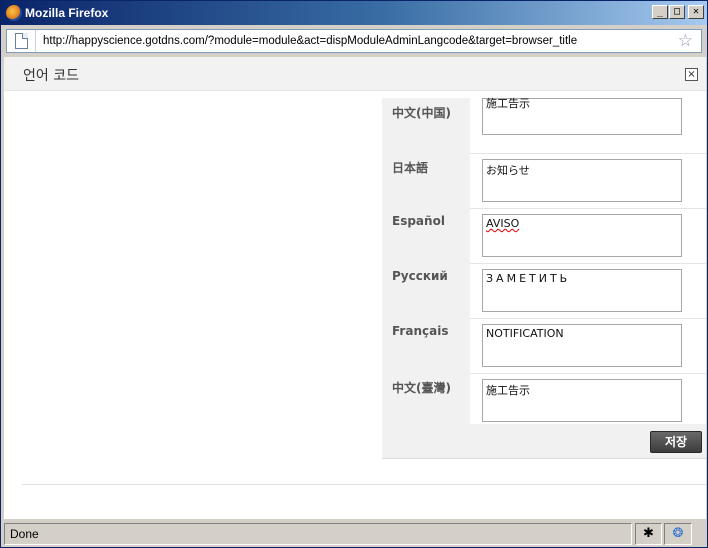 This screenshot has height=548, width=708. What do you see at coordinates (355, 74) in the screenshot?
I see `modal-header: 언어 코드 ×` at bounding box center [355, 74].